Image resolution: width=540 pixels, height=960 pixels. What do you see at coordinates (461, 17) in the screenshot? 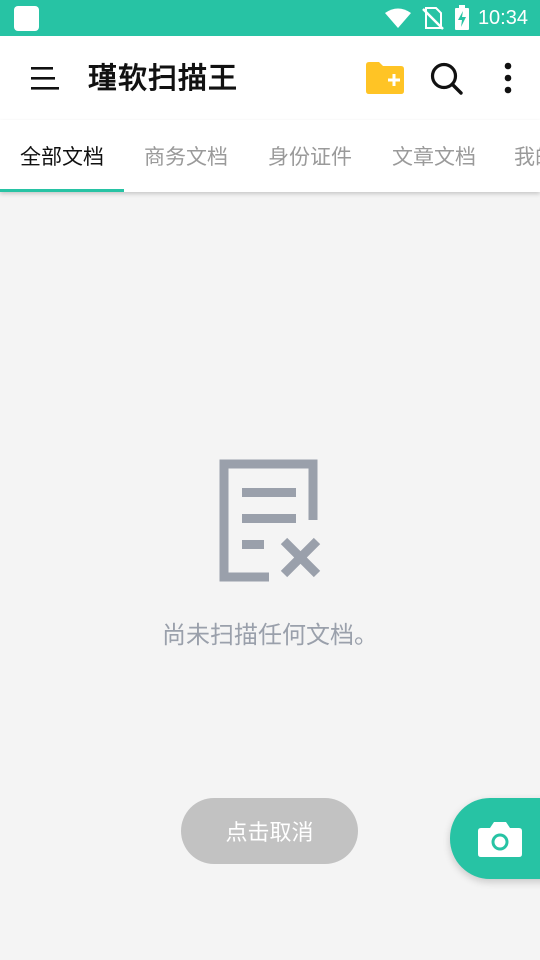
I see `battery-charging-icon` at bounding box center [461, 17].